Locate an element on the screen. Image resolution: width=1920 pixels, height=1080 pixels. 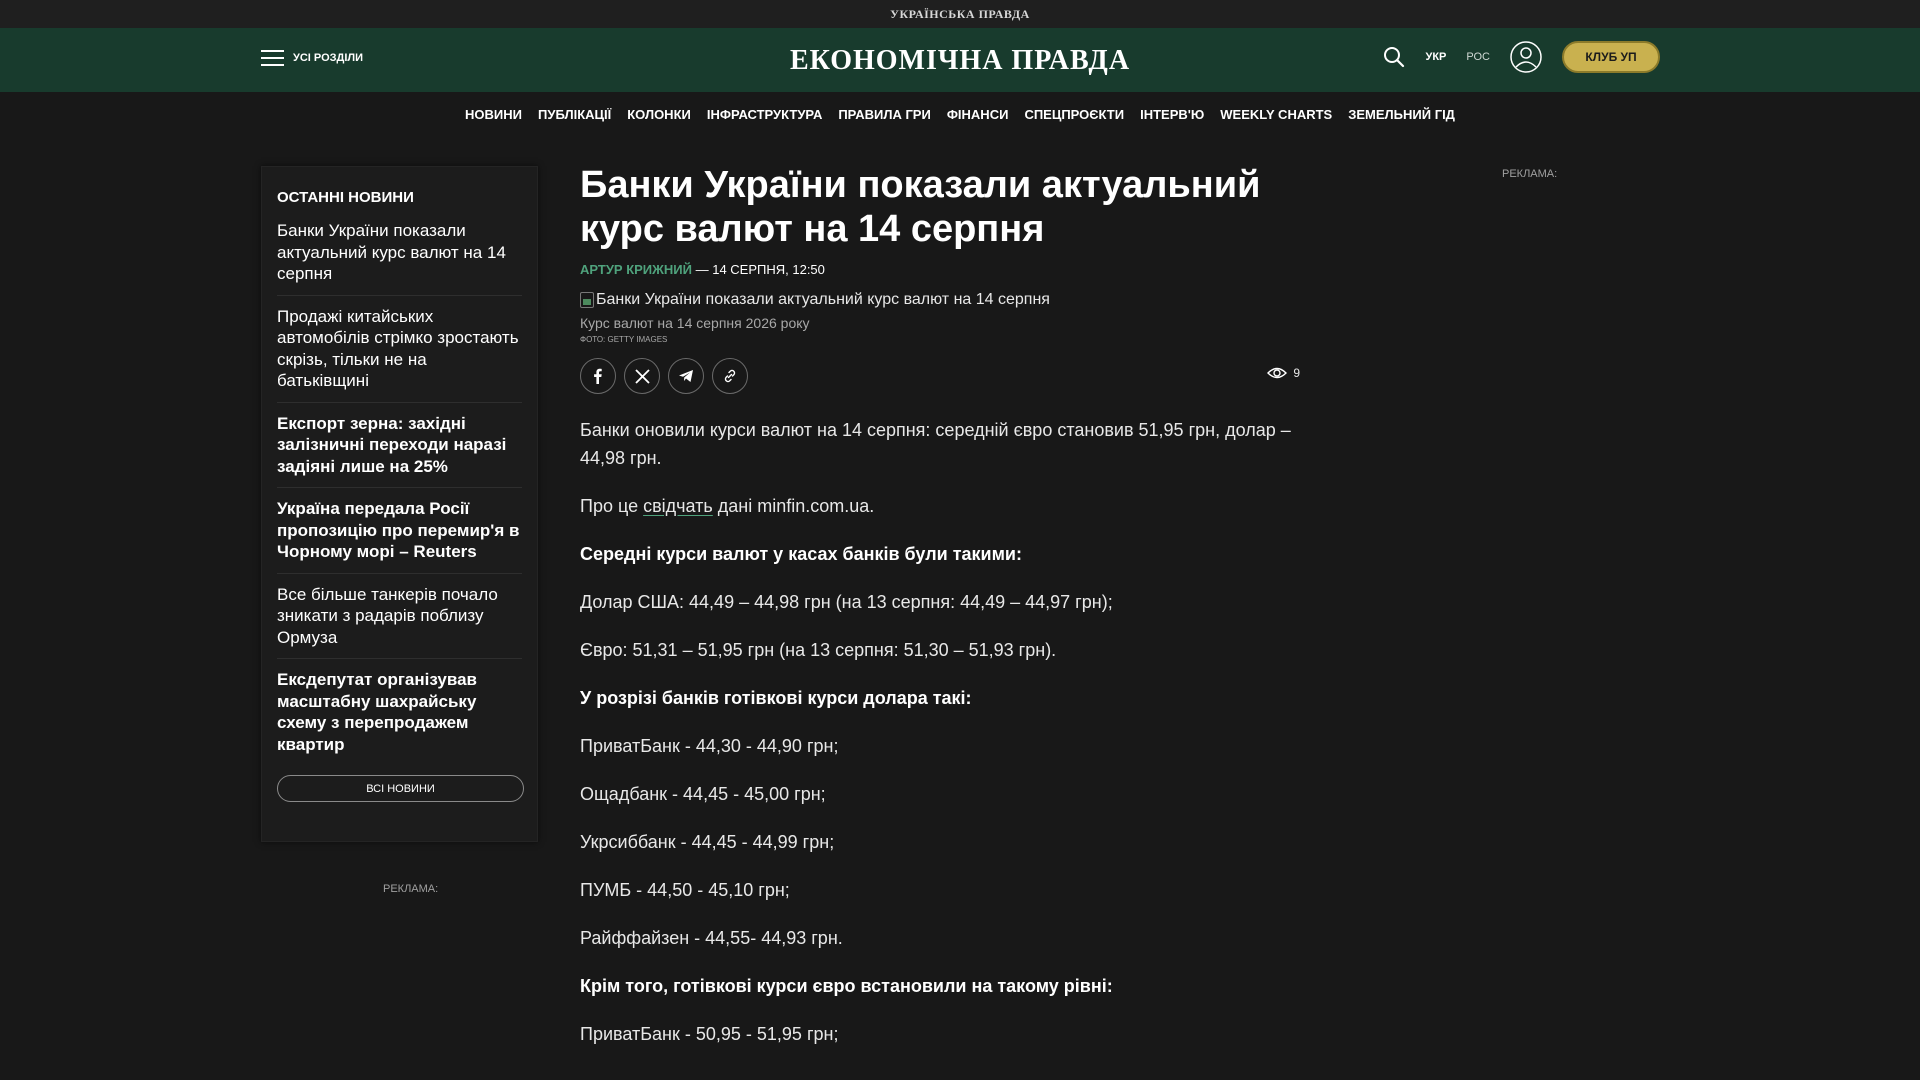
nav-item-publications: ПУБЛІКАЦІЇ is located at coordinates (574, 114).